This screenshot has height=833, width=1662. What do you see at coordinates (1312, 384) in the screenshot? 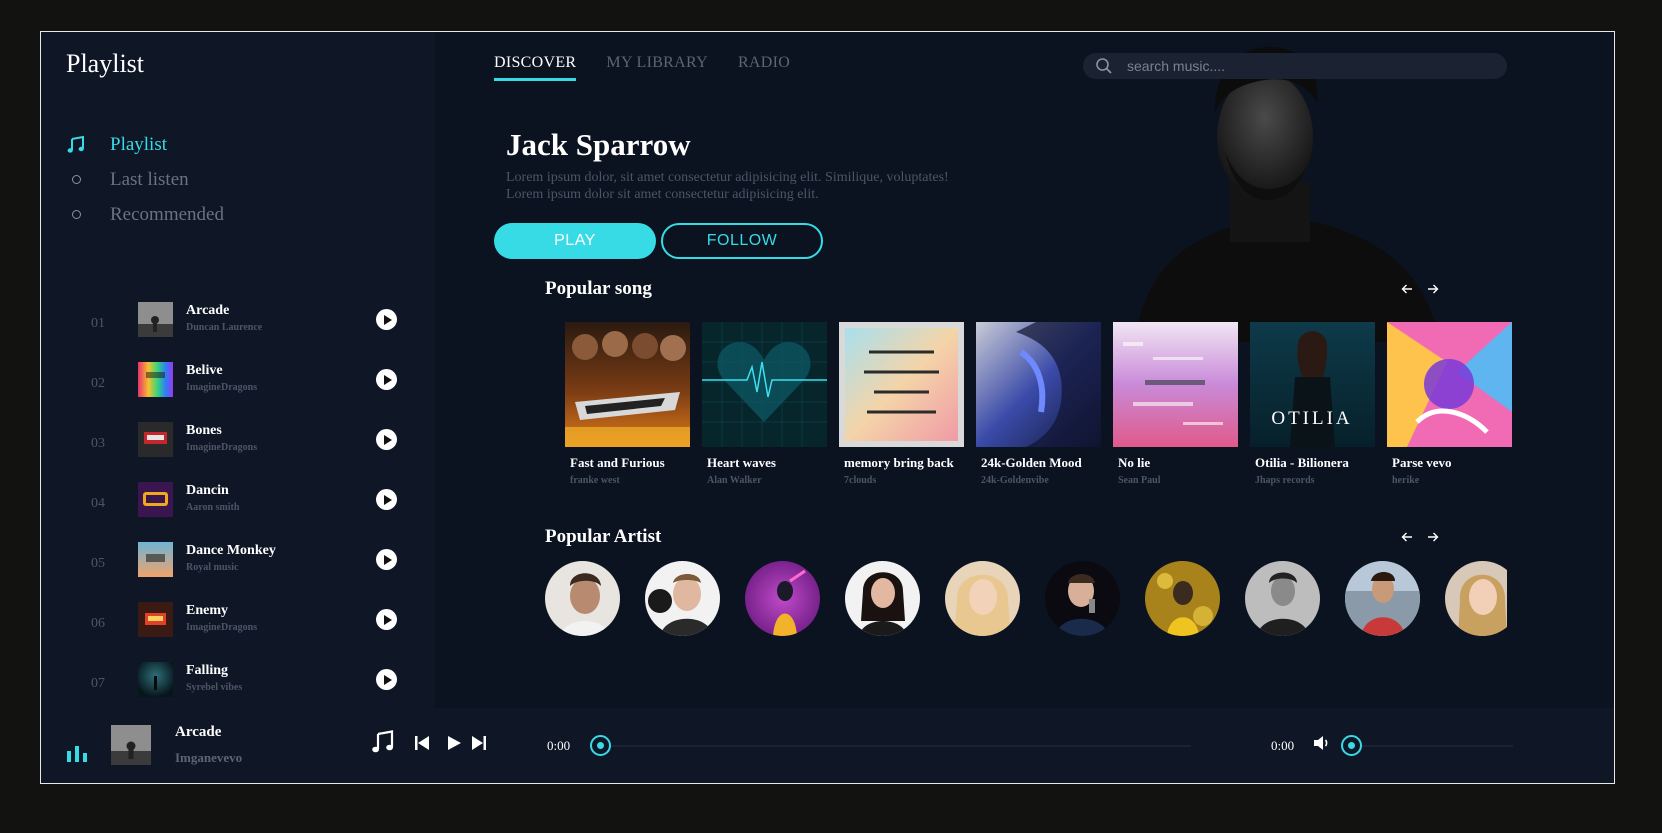
I see `song-cover-image: OTILIA` at bounding box center [1312, 384].